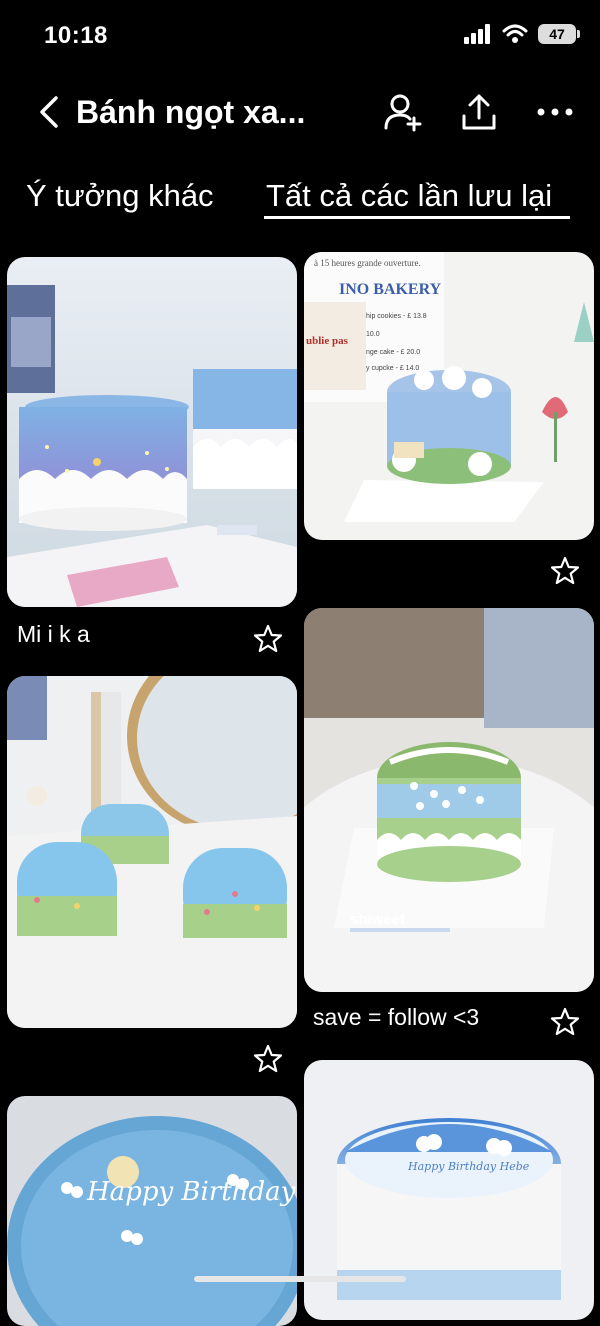 The image size is (600, 1326). Describe the element at coordinates (191, 1192) in the screenshot. I see `cake-writing: Happy Birthday` at that location.